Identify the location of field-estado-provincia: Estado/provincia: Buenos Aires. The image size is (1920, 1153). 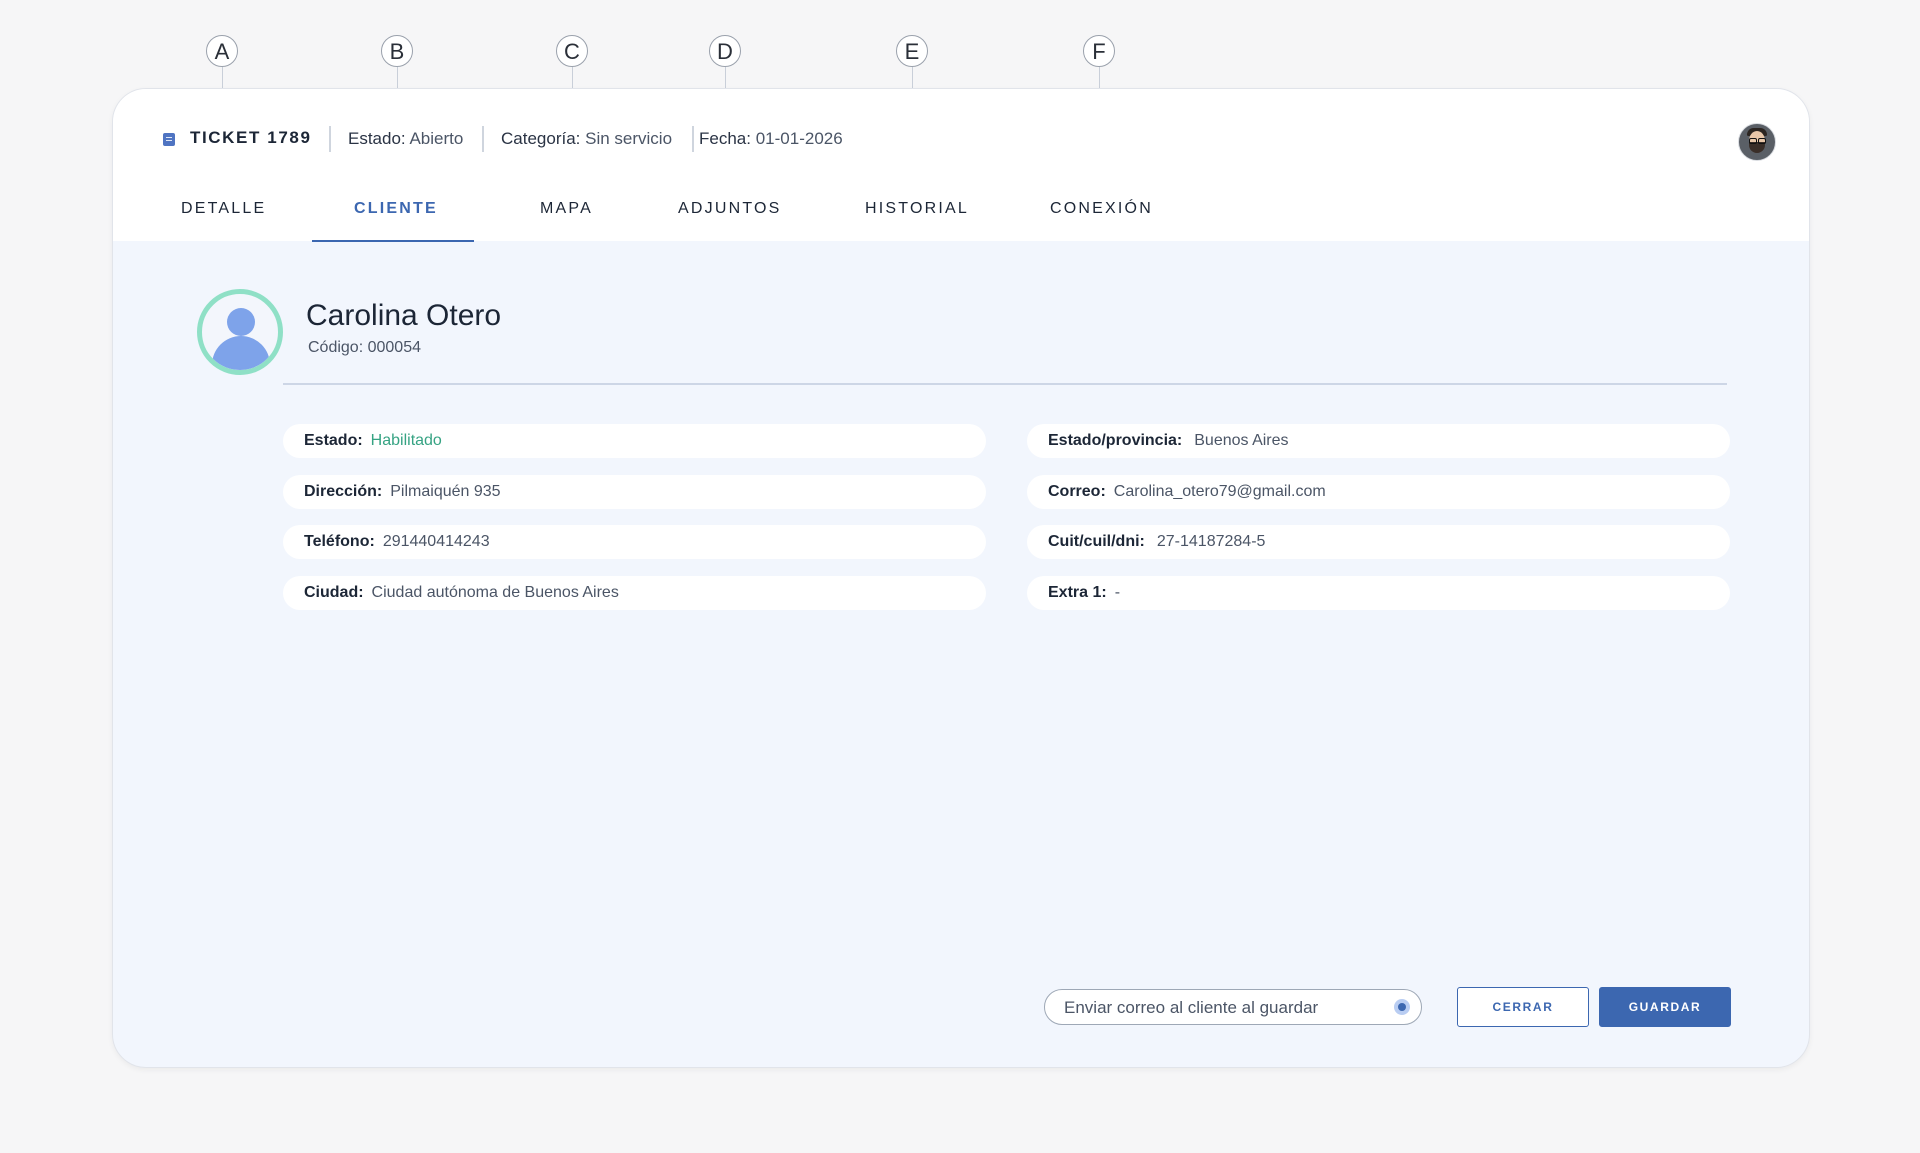
(1378, 441).